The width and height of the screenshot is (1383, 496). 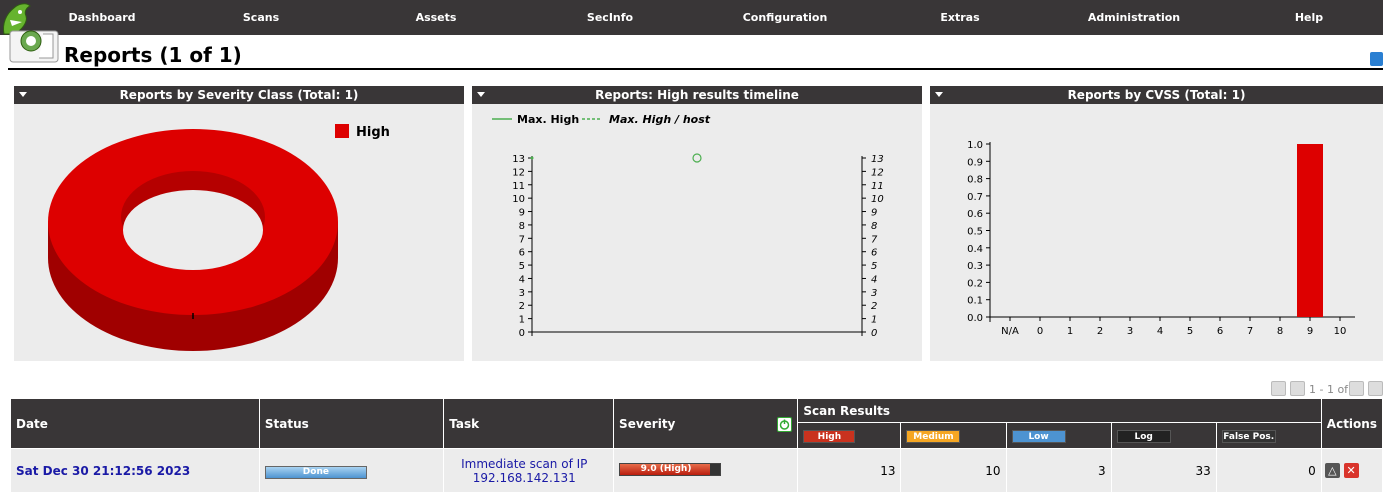 I want to click on y-tick-label-left: 1, so click(x=522, y=320).